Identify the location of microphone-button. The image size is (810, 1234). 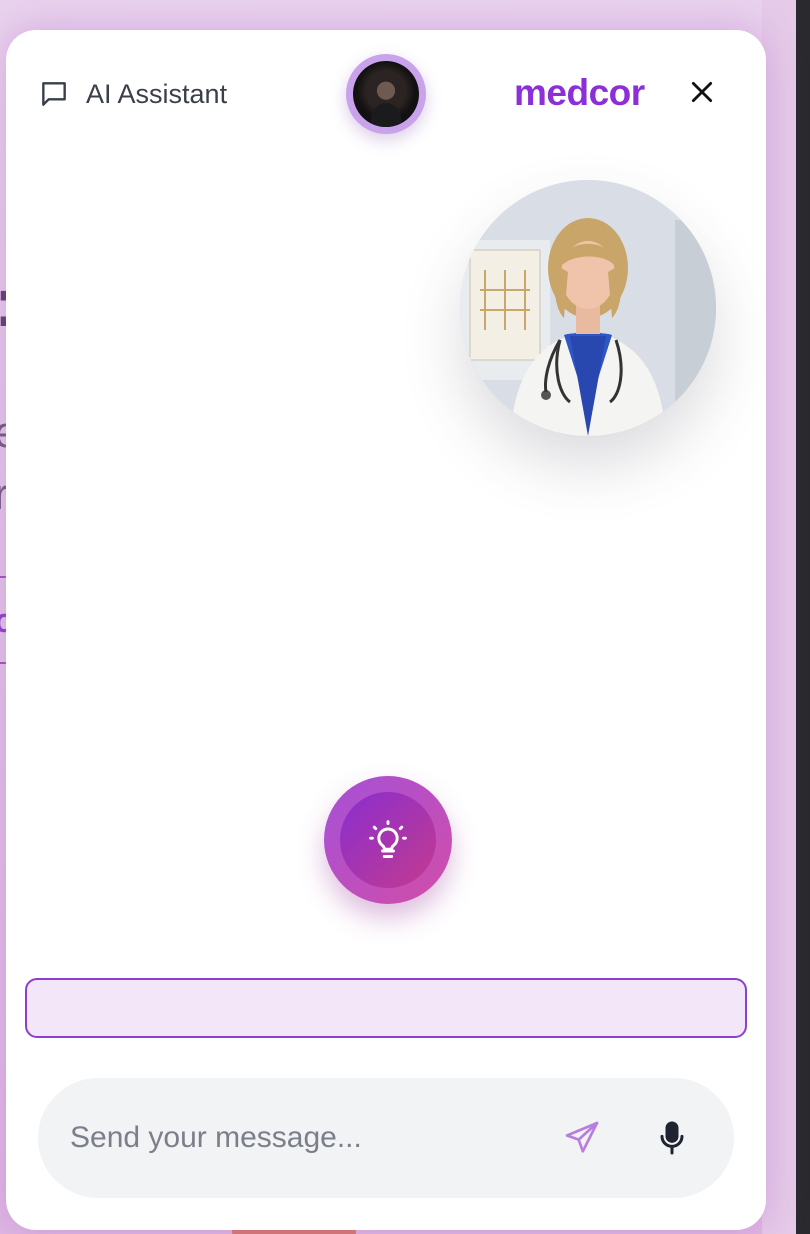
(672, 1138).